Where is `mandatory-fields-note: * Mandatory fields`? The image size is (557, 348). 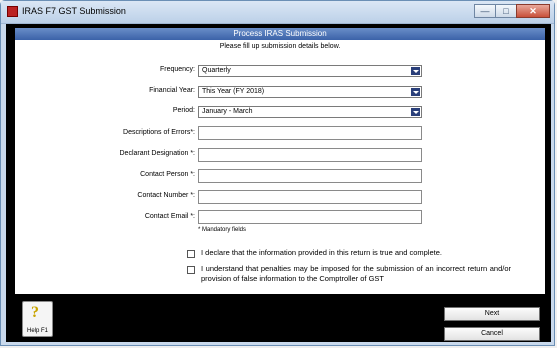 mandatory-fields-note: * Mandatory fields is located at coordinates (222, 230).